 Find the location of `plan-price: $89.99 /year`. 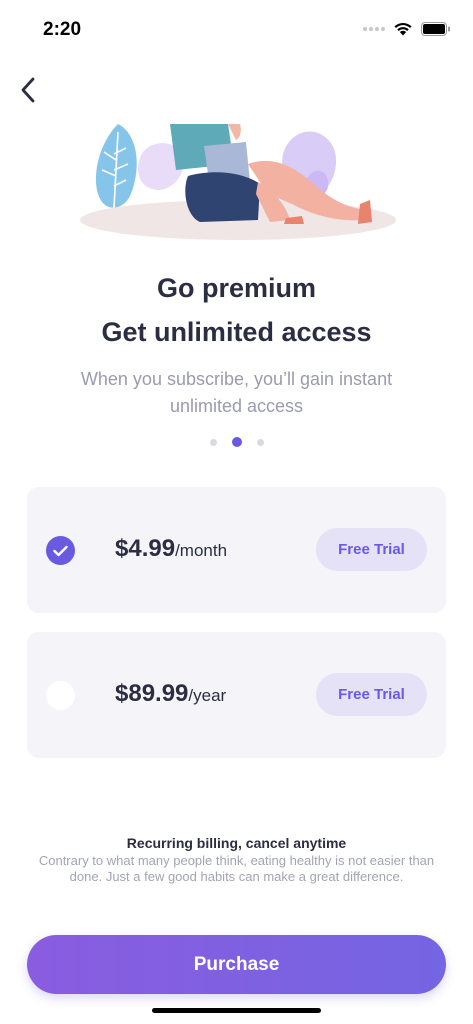

plan-price: $89.99 /year is located at coordinates (170, 694).